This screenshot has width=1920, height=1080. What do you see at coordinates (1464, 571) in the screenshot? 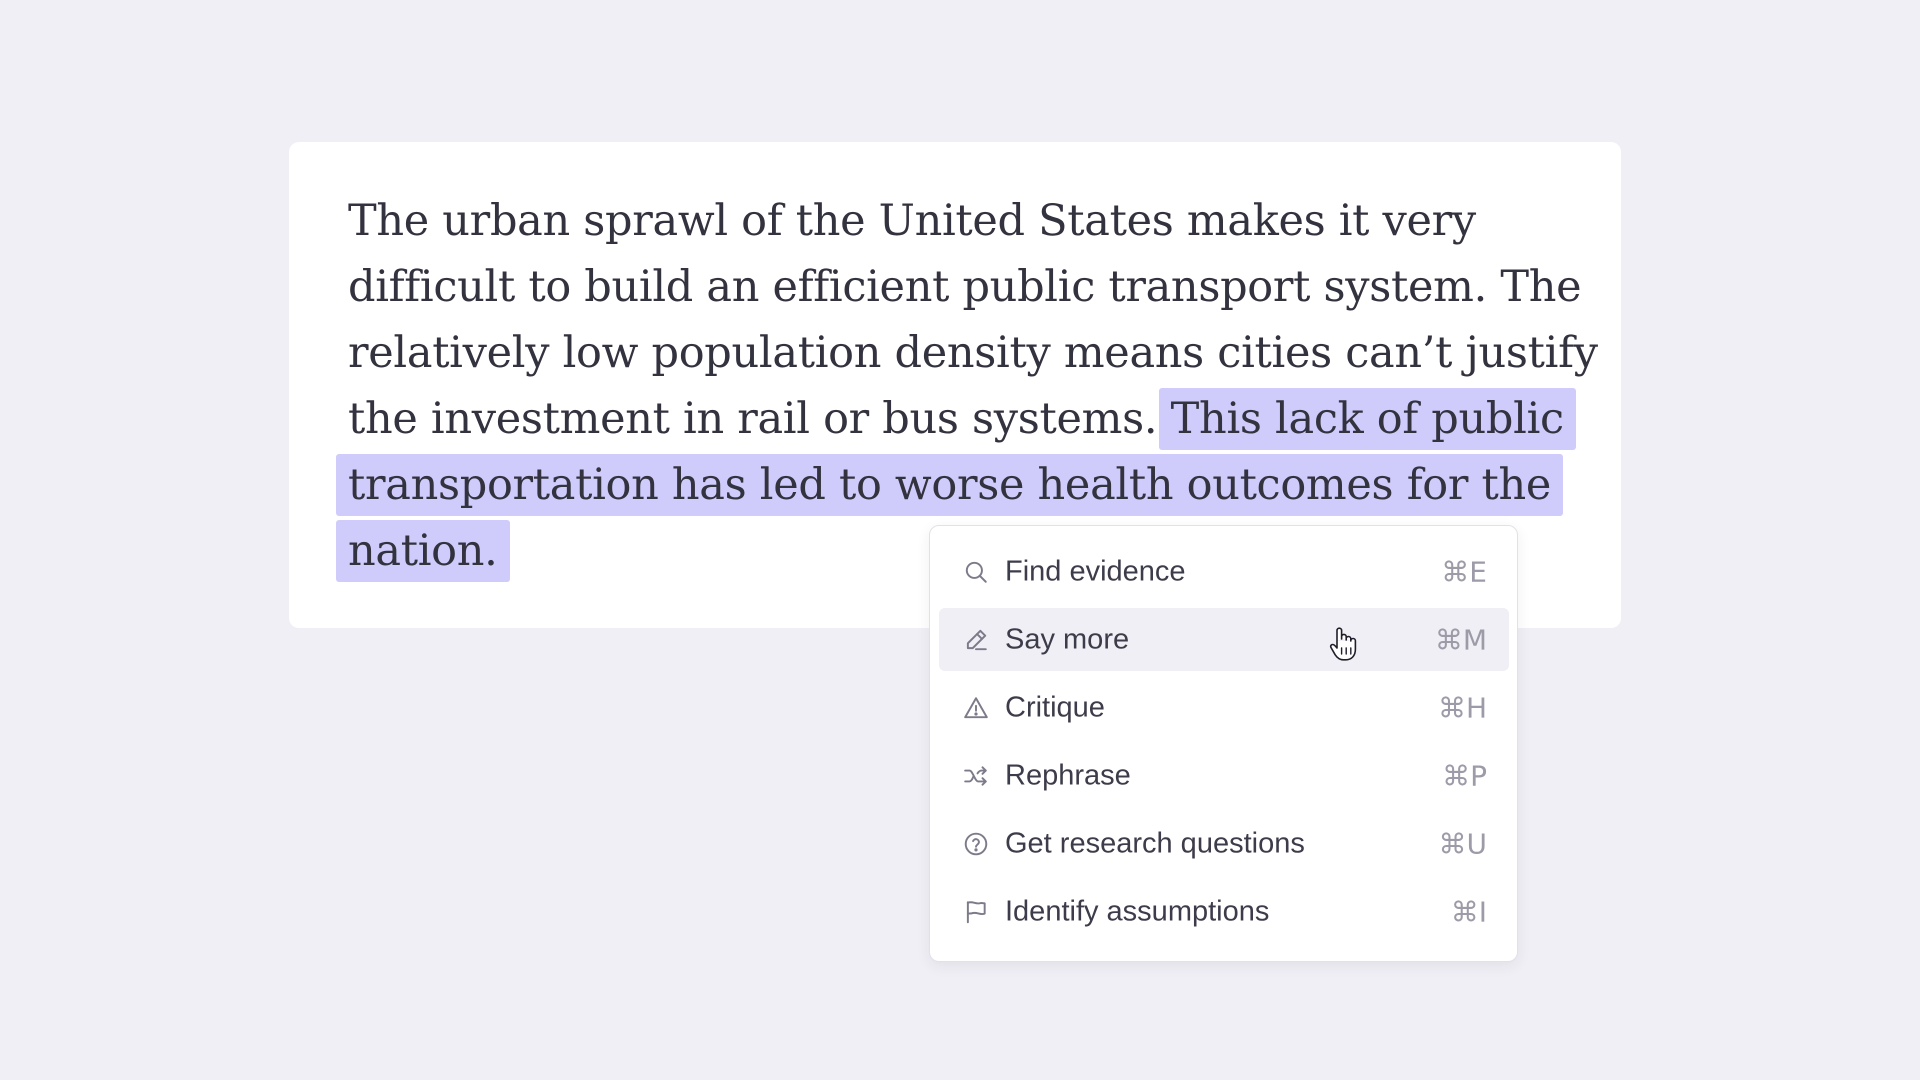
I see `menu-item-shortcut: ⌘E` at bounding box center [1464, 571].